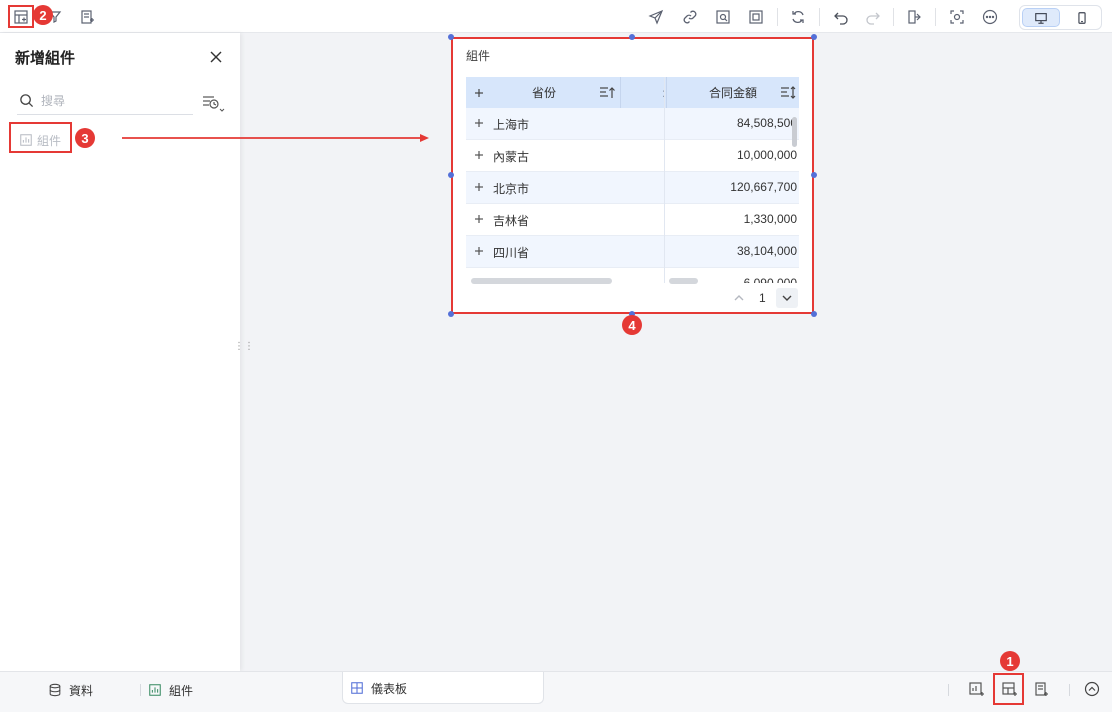  I want to click on tab-divider, so click(140, 690).